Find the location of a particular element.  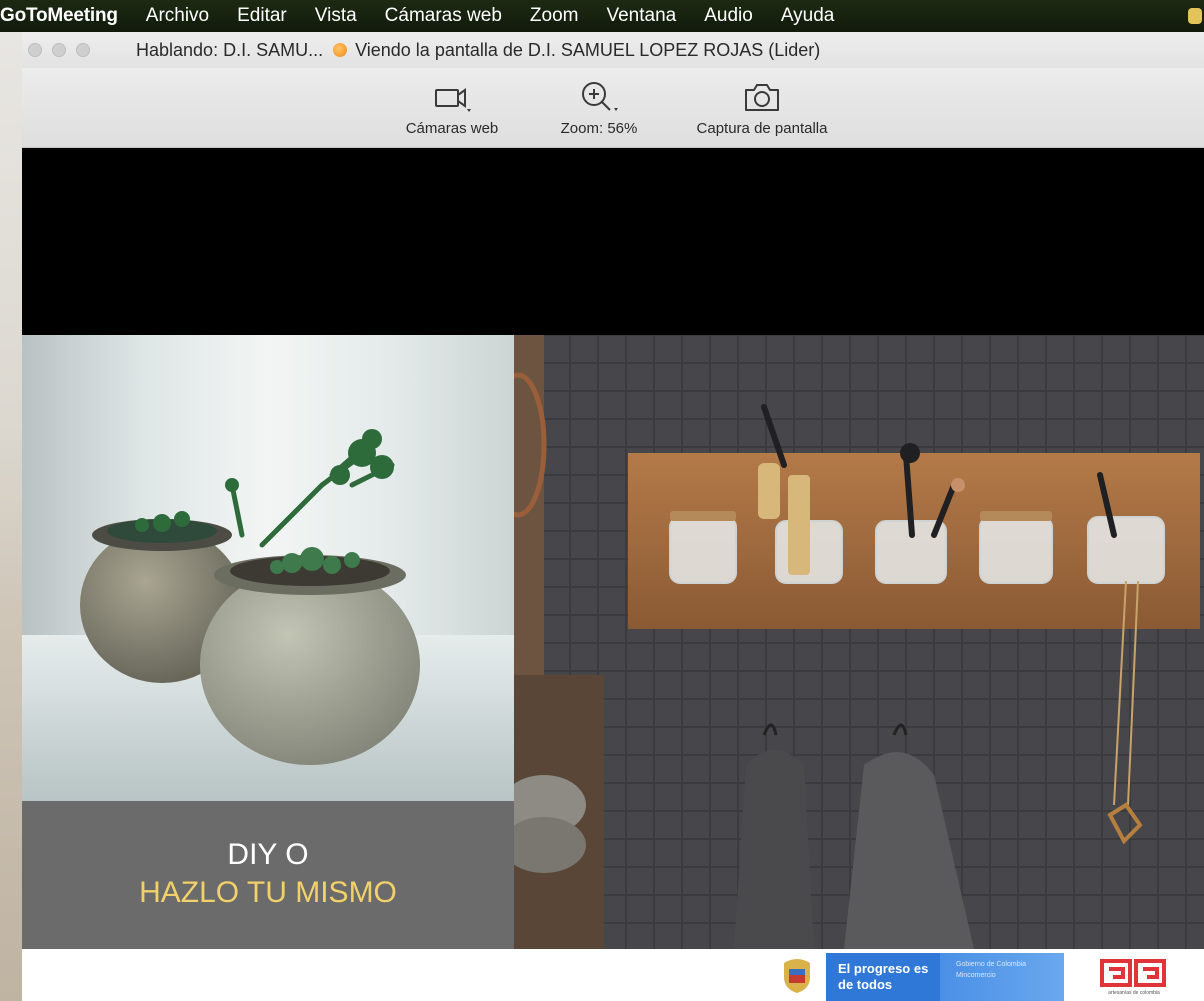

artesanias-logo-text: artesanías de colombia is located at coordinates (1134, 993).